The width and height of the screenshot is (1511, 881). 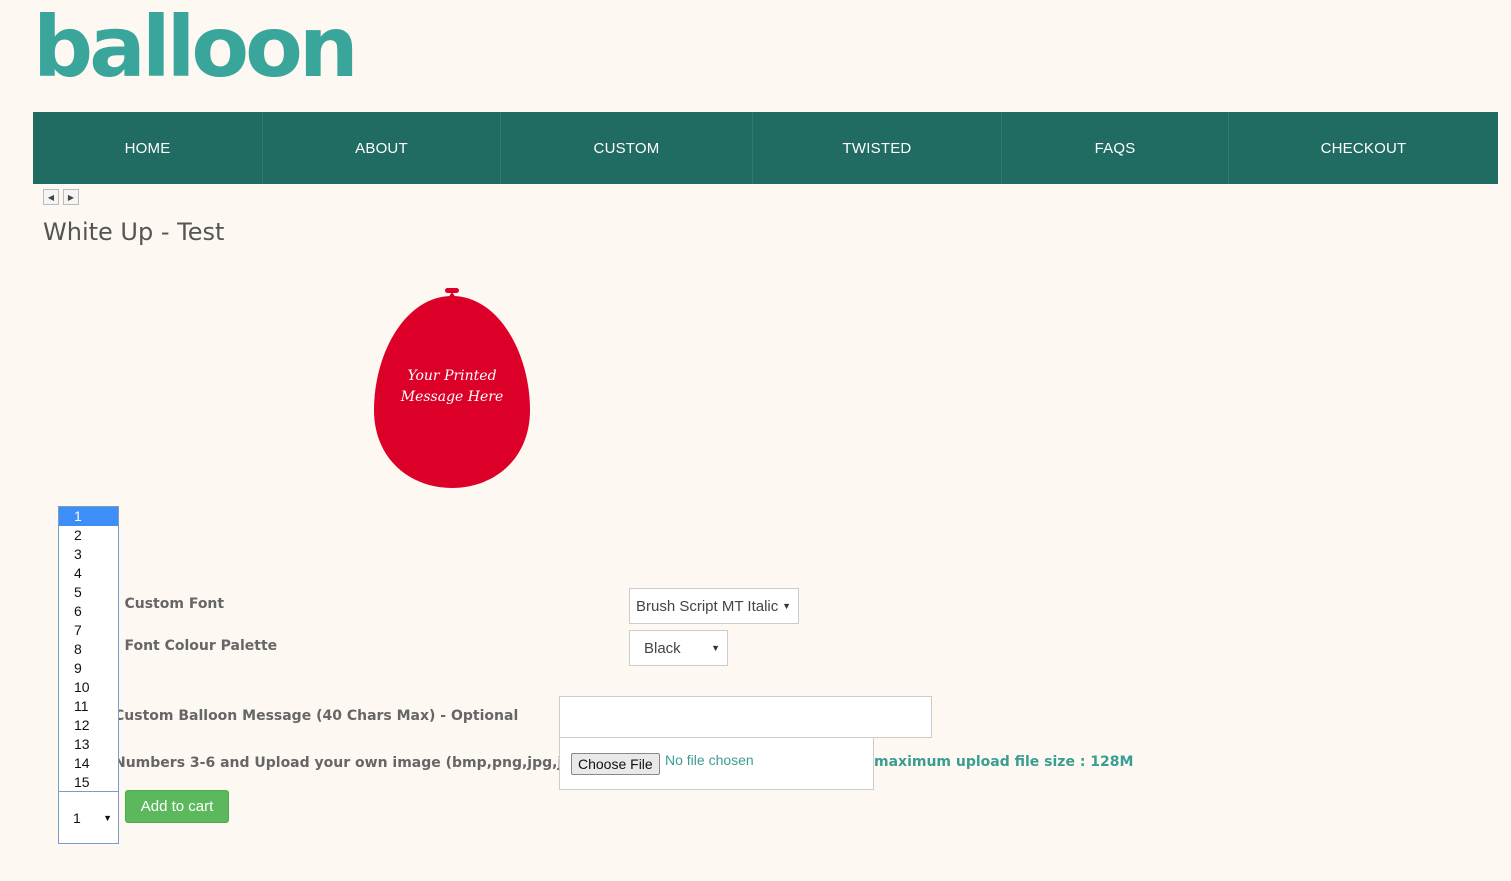 I want to click on nav-about: ABOUT, so click(x=382, y=148).